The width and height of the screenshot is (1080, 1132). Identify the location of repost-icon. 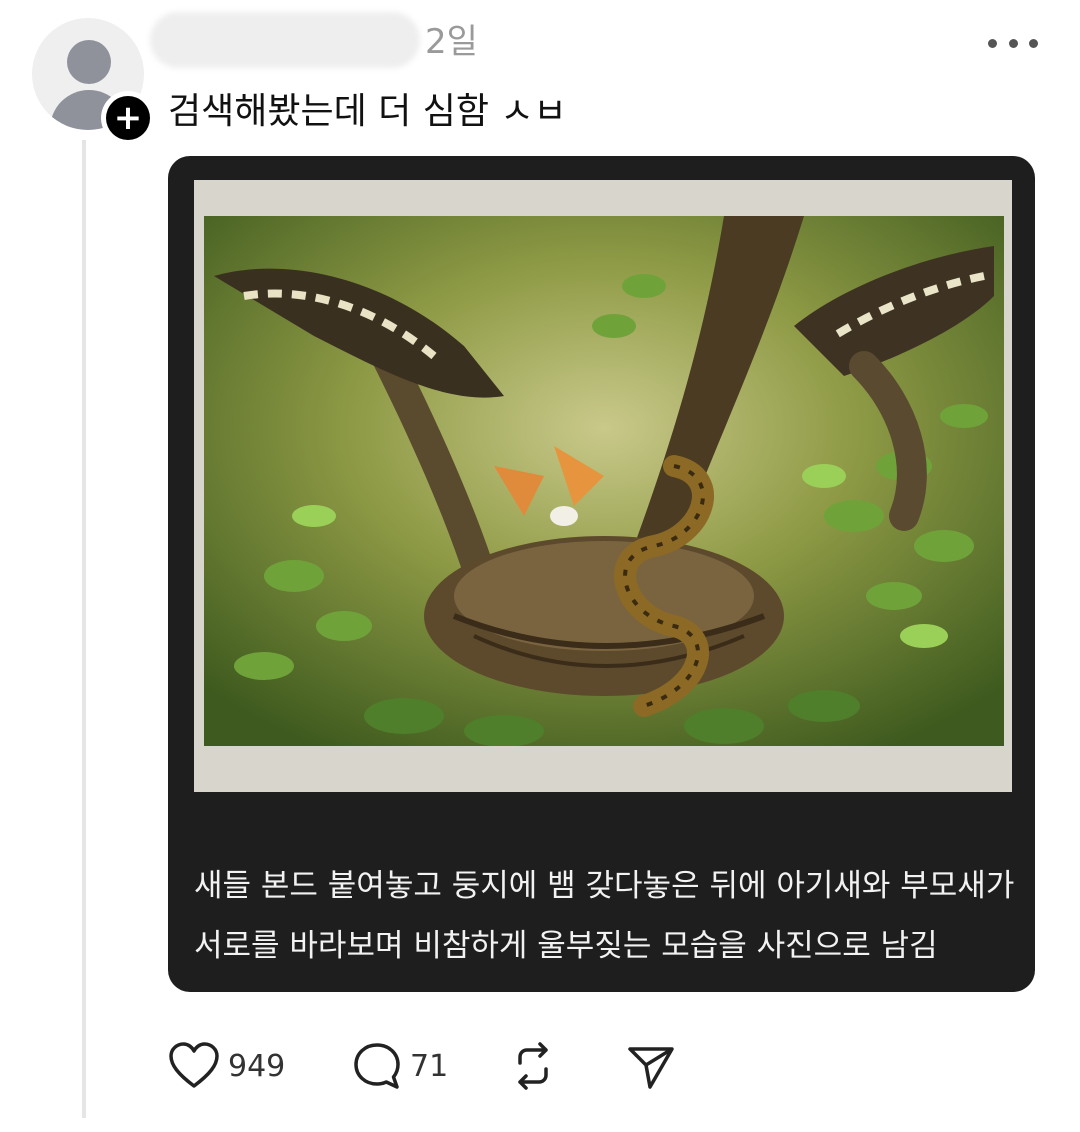
(533, 1066).